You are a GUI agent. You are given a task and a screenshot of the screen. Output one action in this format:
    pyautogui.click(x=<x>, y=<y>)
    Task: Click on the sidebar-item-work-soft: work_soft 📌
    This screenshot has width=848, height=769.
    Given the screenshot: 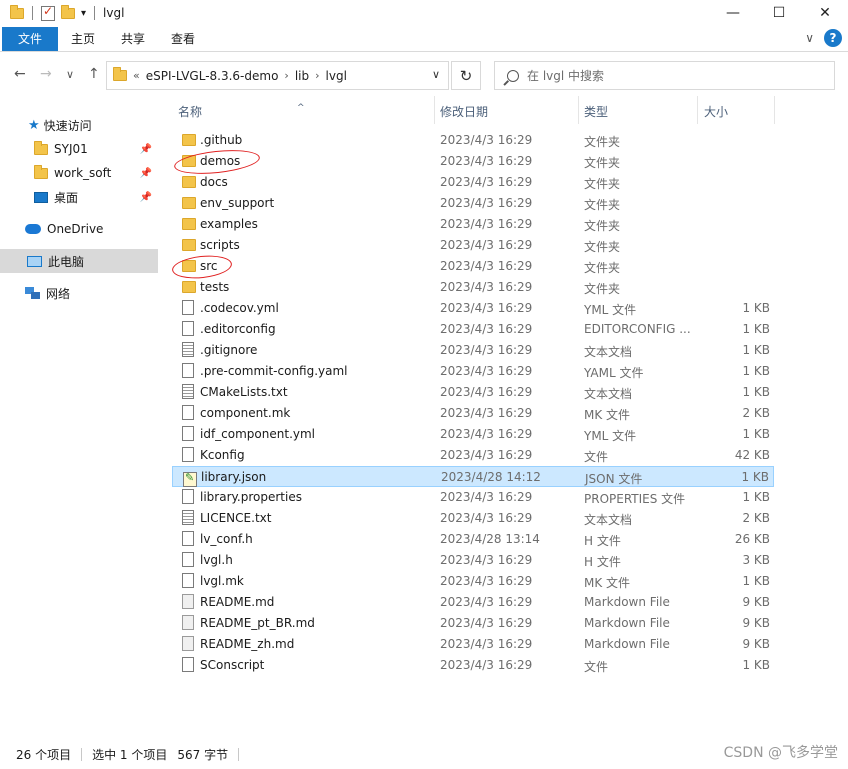 What is the action you would take?
    pyautogui.click(x=79, y=173)
    